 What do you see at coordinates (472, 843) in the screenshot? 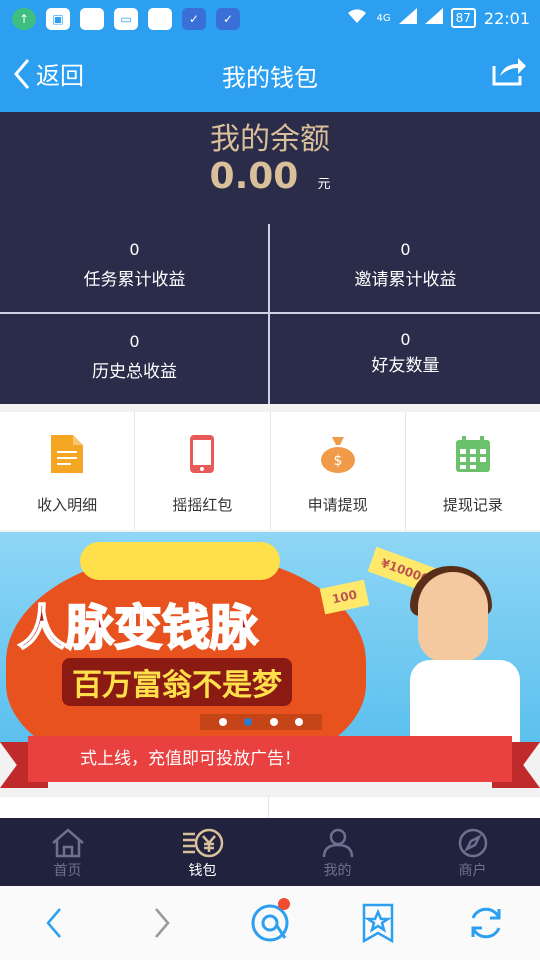
I see `compass-icon` at bounding box center [472, 843].